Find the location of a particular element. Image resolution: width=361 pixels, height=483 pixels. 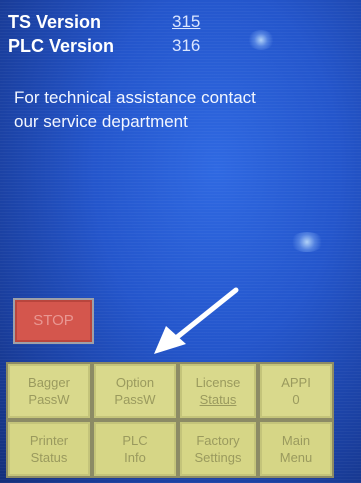

plc-version-value: 316 is located at coordinates (186, 45).